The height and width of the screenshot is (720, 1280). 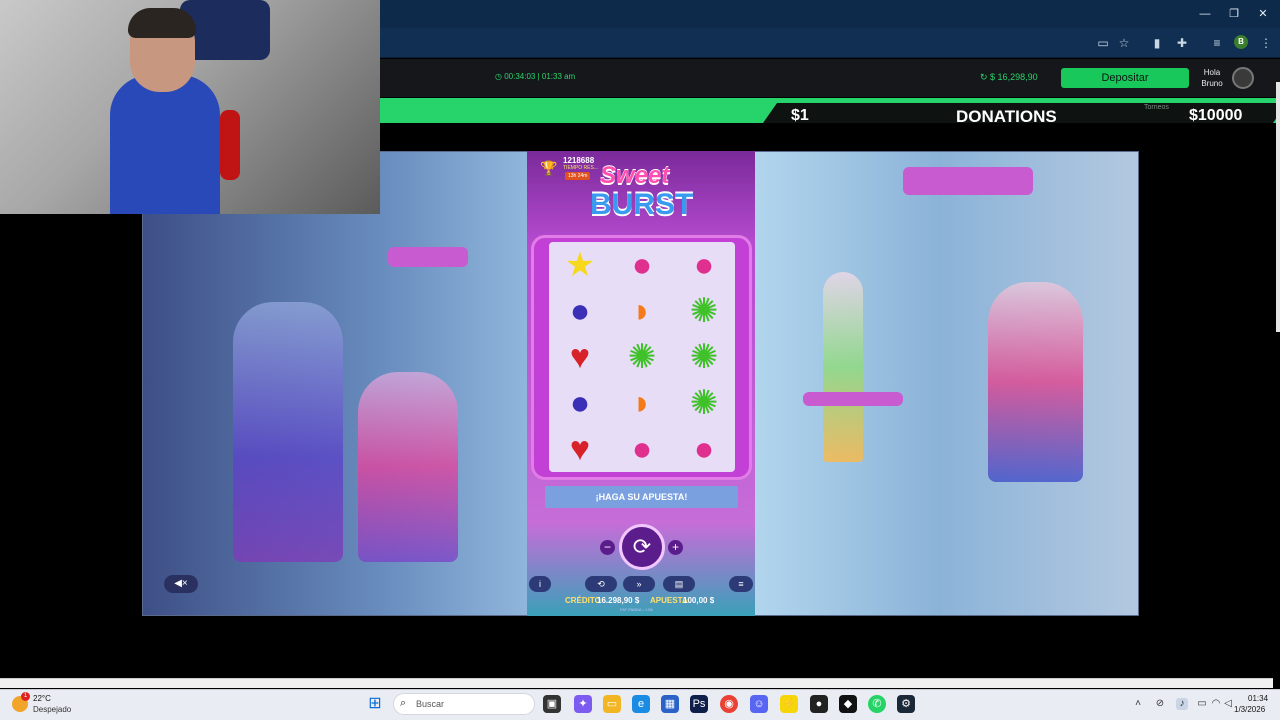 What do you see at coordinates (1249, 709) in the screenshot?
I see `clock-date: 1/3/2026` at bounding box center [1249, 709].